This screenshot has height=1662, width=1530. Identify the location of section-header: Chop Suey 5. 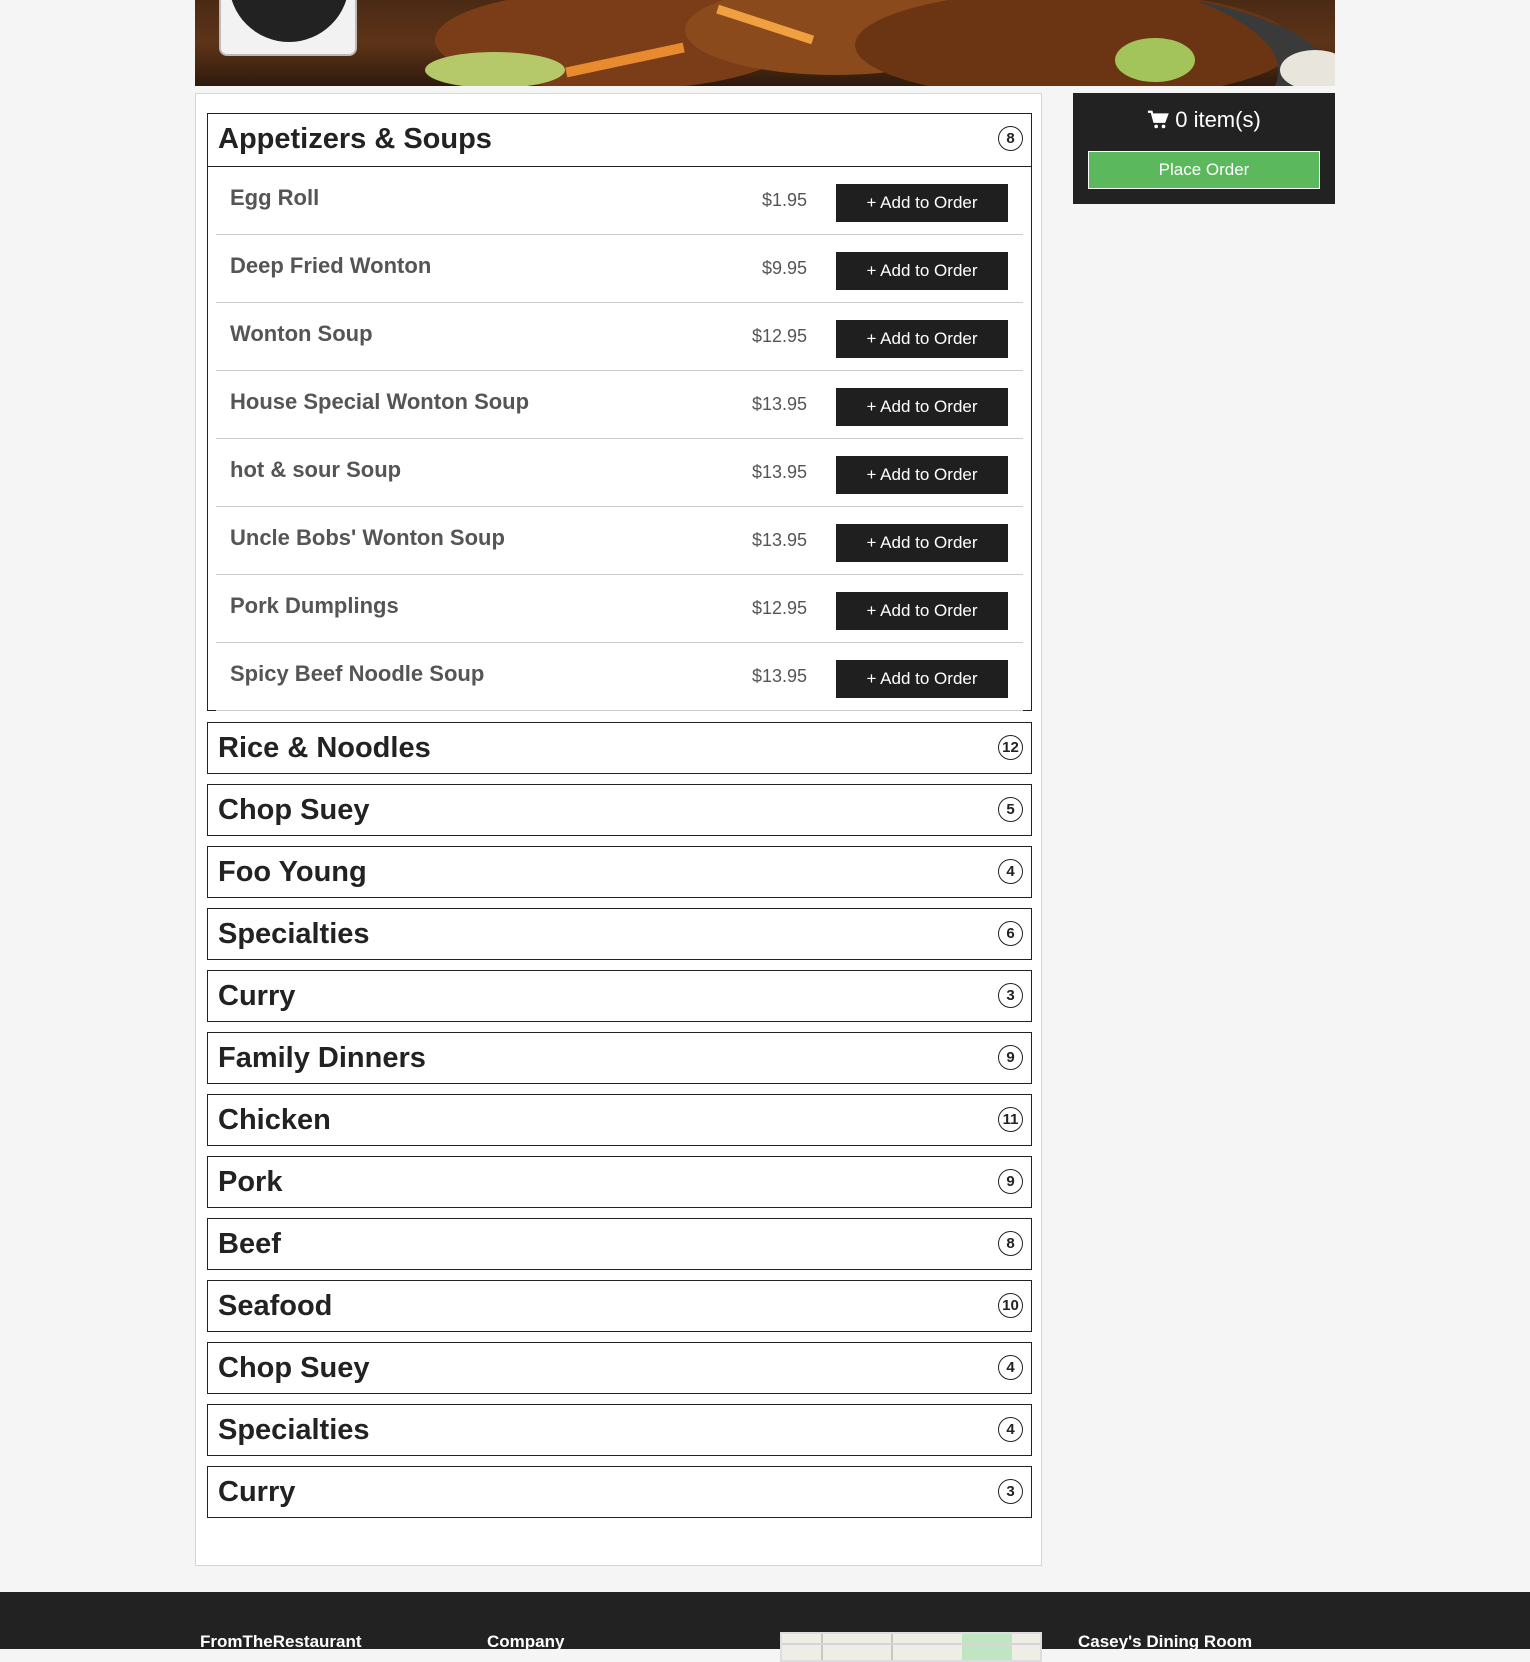
(619, 811).